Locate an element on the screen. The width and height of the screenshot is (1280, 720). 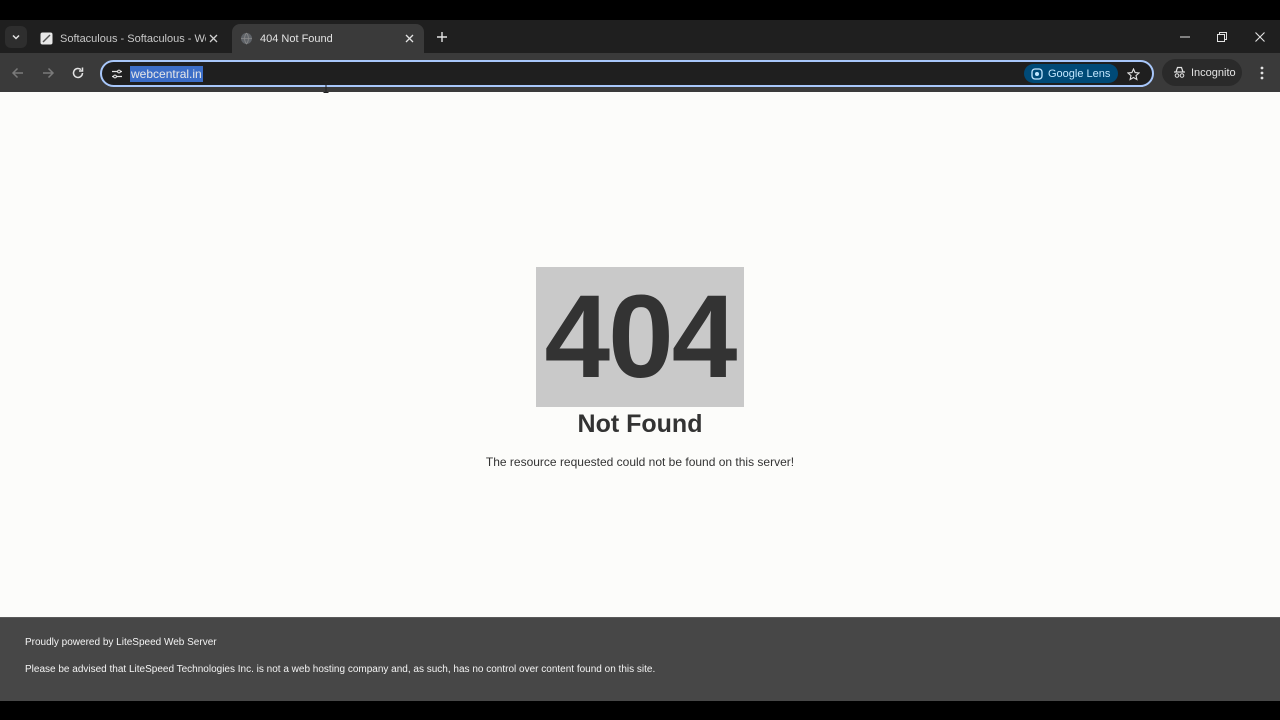
reload-button is located at coordinates (78, 73).